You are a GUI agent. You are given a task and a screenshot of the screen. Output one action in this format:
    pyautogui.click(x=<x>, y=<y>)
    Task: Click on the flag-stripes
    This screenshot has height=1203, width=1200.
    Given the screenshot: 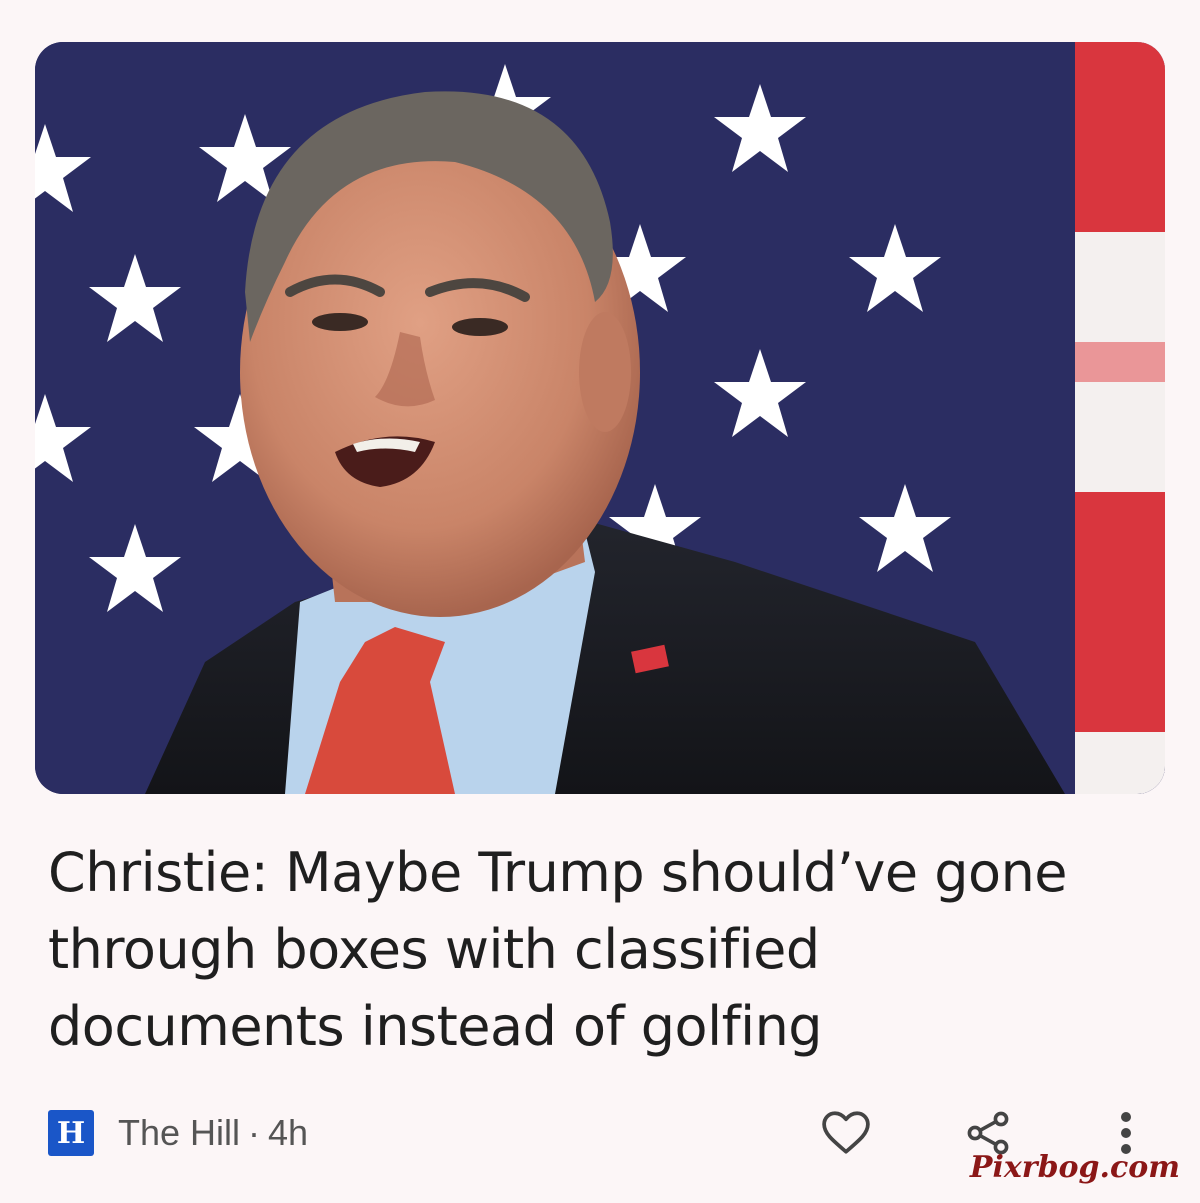 What is the action you would take?
    pyautogui.click(x=1120, y=418)
    